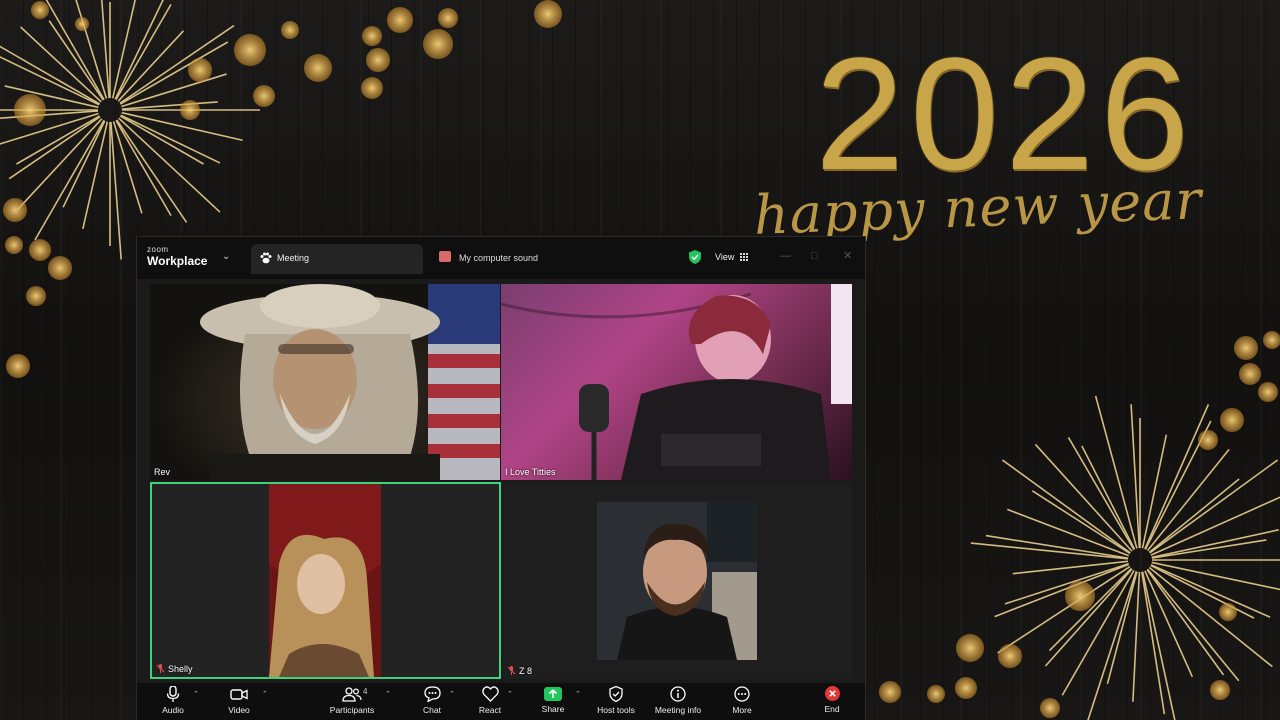 The image size is (1280, 720). Describe the element at coordinates (832, 703) in the screenshot. I see `end-meeting-button: End` at that location.